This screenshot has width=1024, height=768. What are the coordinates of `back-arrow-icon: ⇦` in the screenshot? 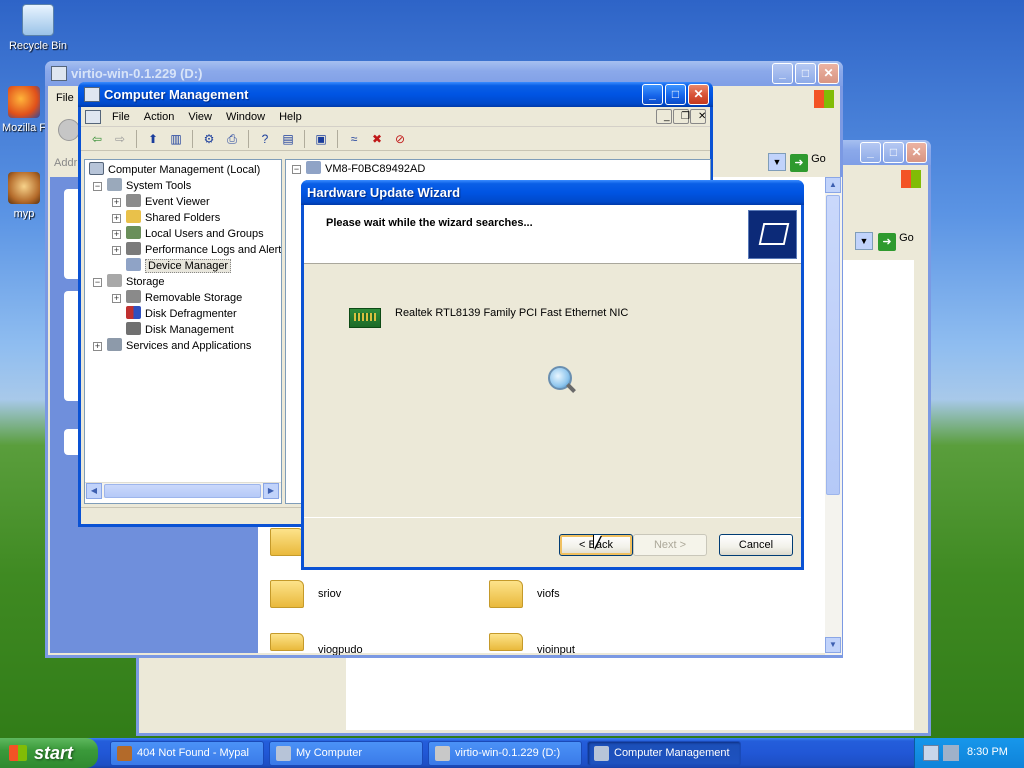 It's located at (97, 139).